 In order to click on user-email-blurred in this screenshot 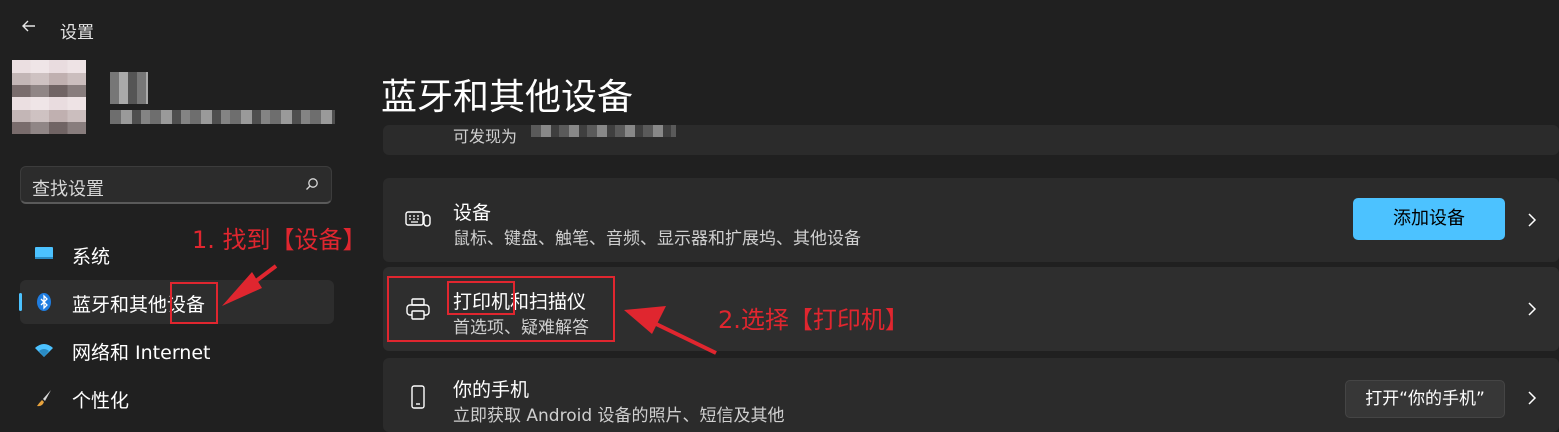, I will do `click(222, 117)`.